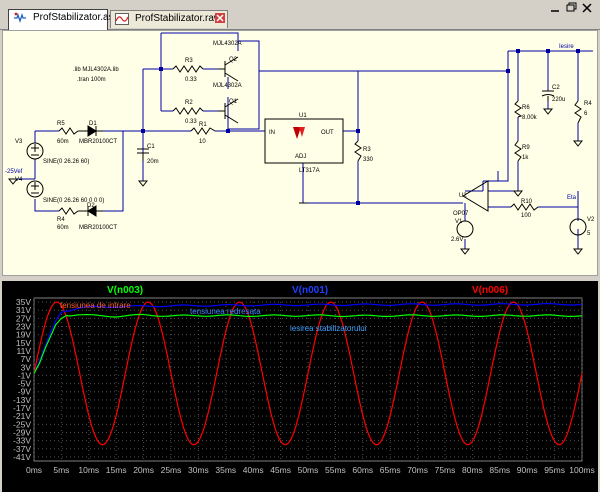 The width and height of the screenshot is (600, 492). What do you see at coordinates (328, 328) in the screenshot?
I see `annotation-output: iesirea stabilizatorului` at bounding box center [328, 328].